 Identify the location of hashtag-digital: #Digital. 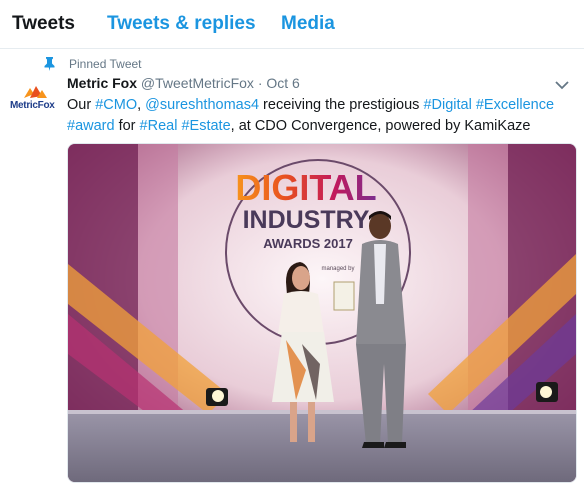
(447, 105).